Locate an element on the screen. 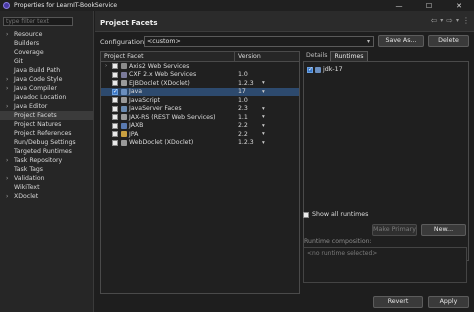  sidebar-item: Java Build Path is located at coordinates (47, 70).